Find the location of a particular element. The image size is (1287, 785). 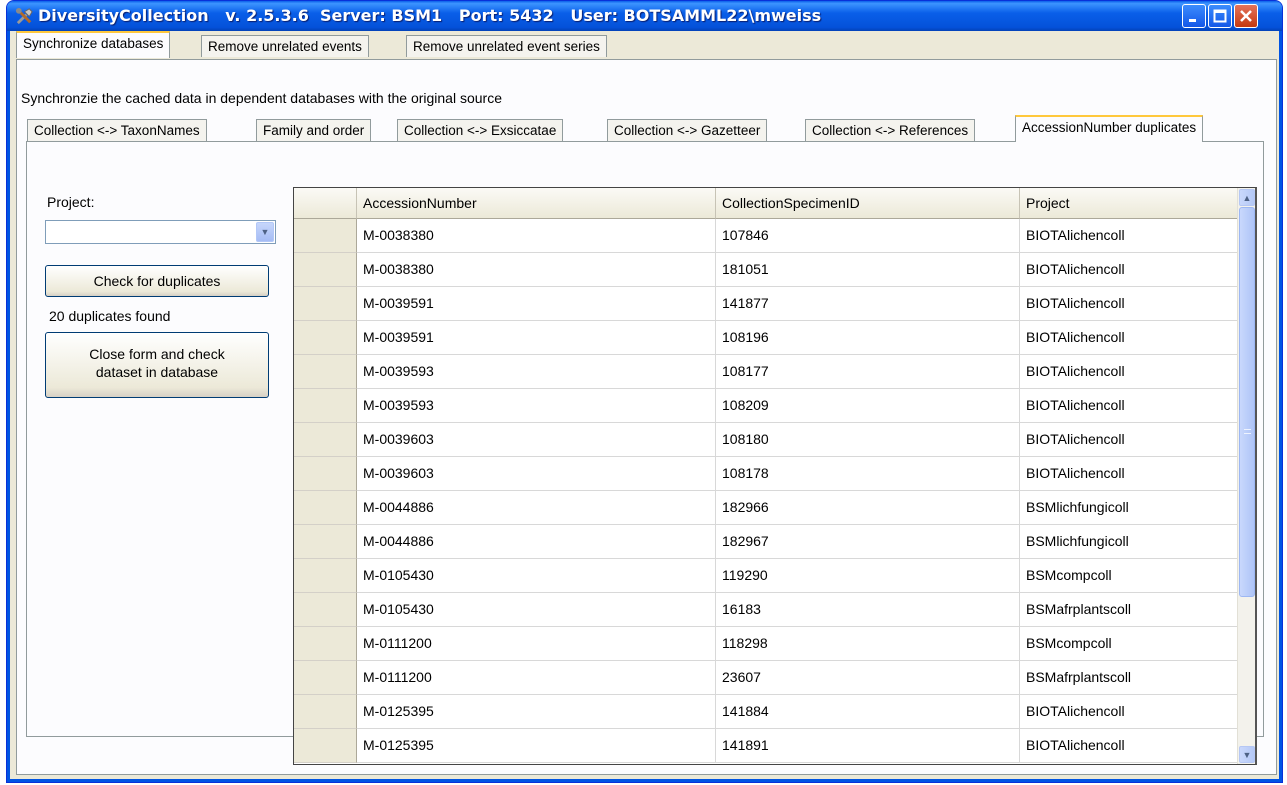

table-row: M-0105430 119290 BSMcompcoll is located at coordinates (766, 576).